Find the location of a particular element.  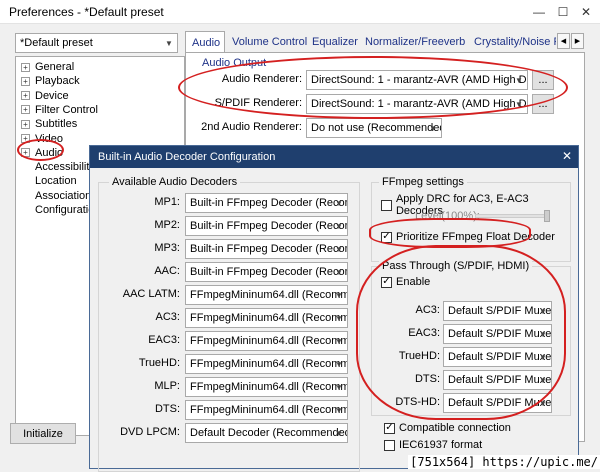

second-renderer-value: Do not use (Recommended) is located at coordinates (376, 128).